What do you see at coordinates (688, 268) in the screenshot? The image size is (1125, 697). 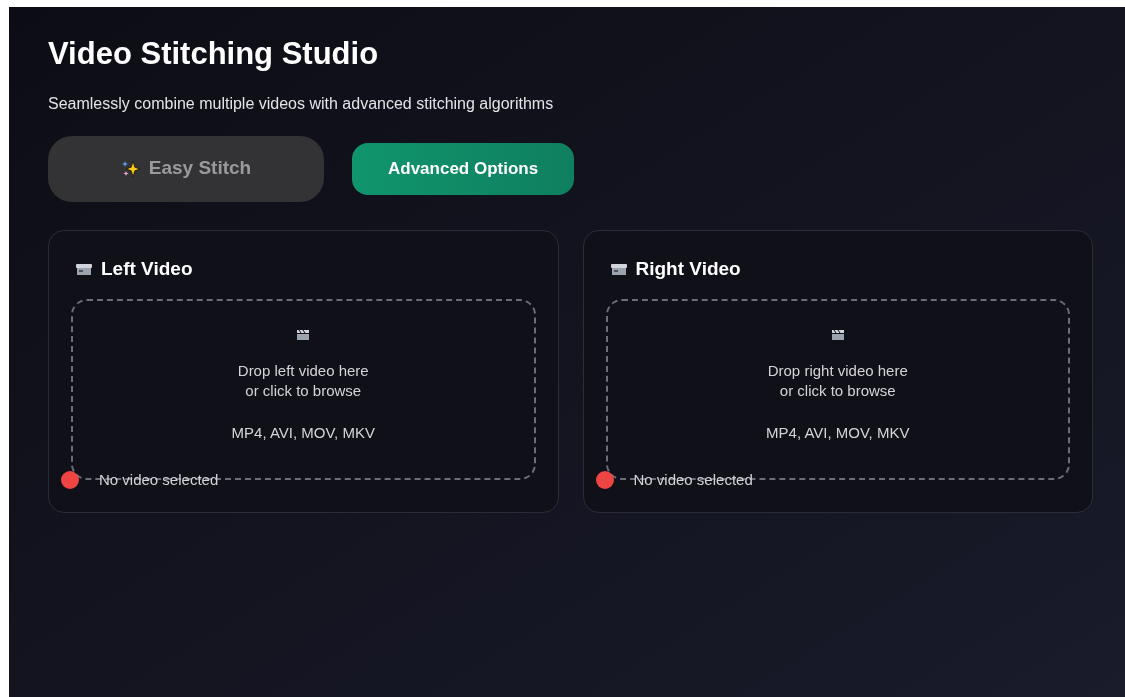 I see `card-title: Right Video` at bounding box center [688, 268].